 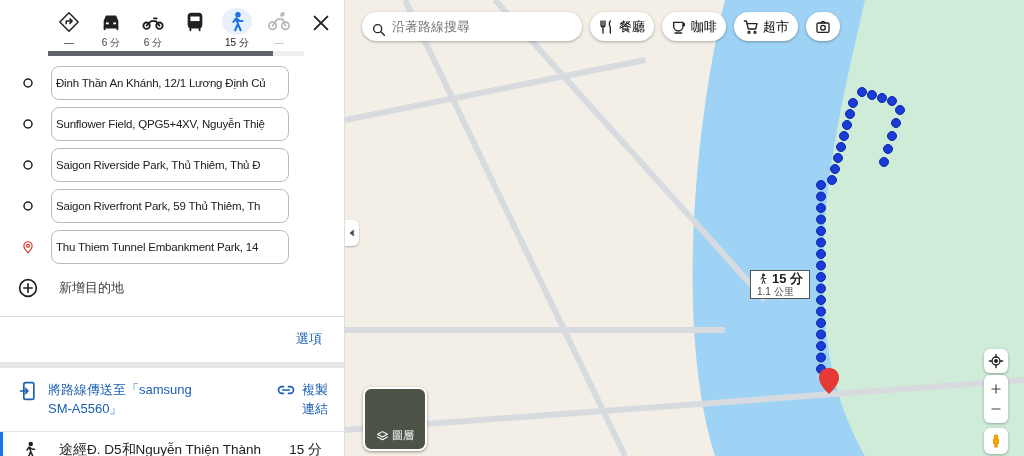 What do you see at coordinates (170, 165) in the screenshot?
I see `waypoint-field: Saigon Riverside Park, Thủ Thiêm, Thủ Đ` at bounding box center [170, 165].